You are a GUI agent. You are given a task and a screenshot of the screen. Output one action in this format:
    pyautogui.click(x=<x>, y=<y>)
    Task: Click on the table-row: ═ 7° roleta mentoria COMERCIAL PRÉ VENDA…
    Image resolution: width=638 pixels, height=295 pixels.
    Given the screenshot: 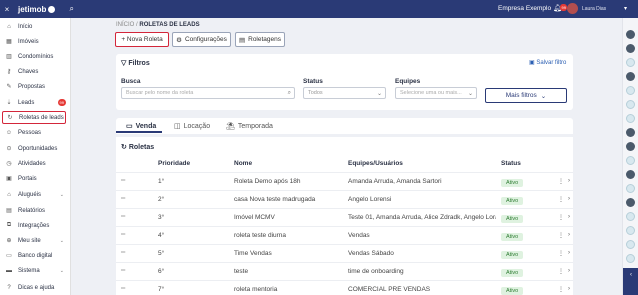 What is the action you would take?
    pyautogui.click(x=344, y=287)
    